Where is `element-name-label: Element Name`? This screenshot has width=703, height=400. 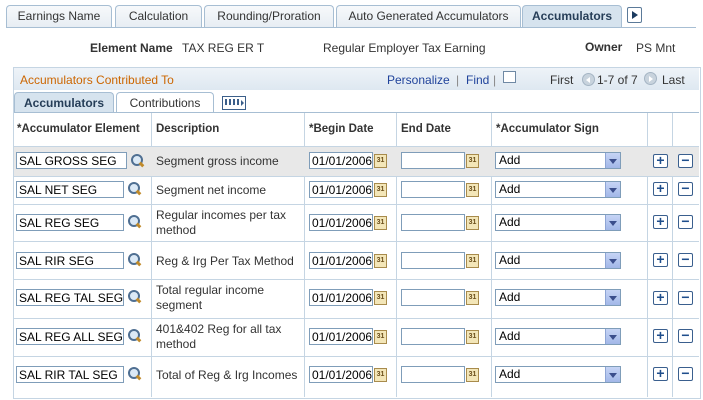
element-name-label: Element Name is located at coordinates (131, 48).